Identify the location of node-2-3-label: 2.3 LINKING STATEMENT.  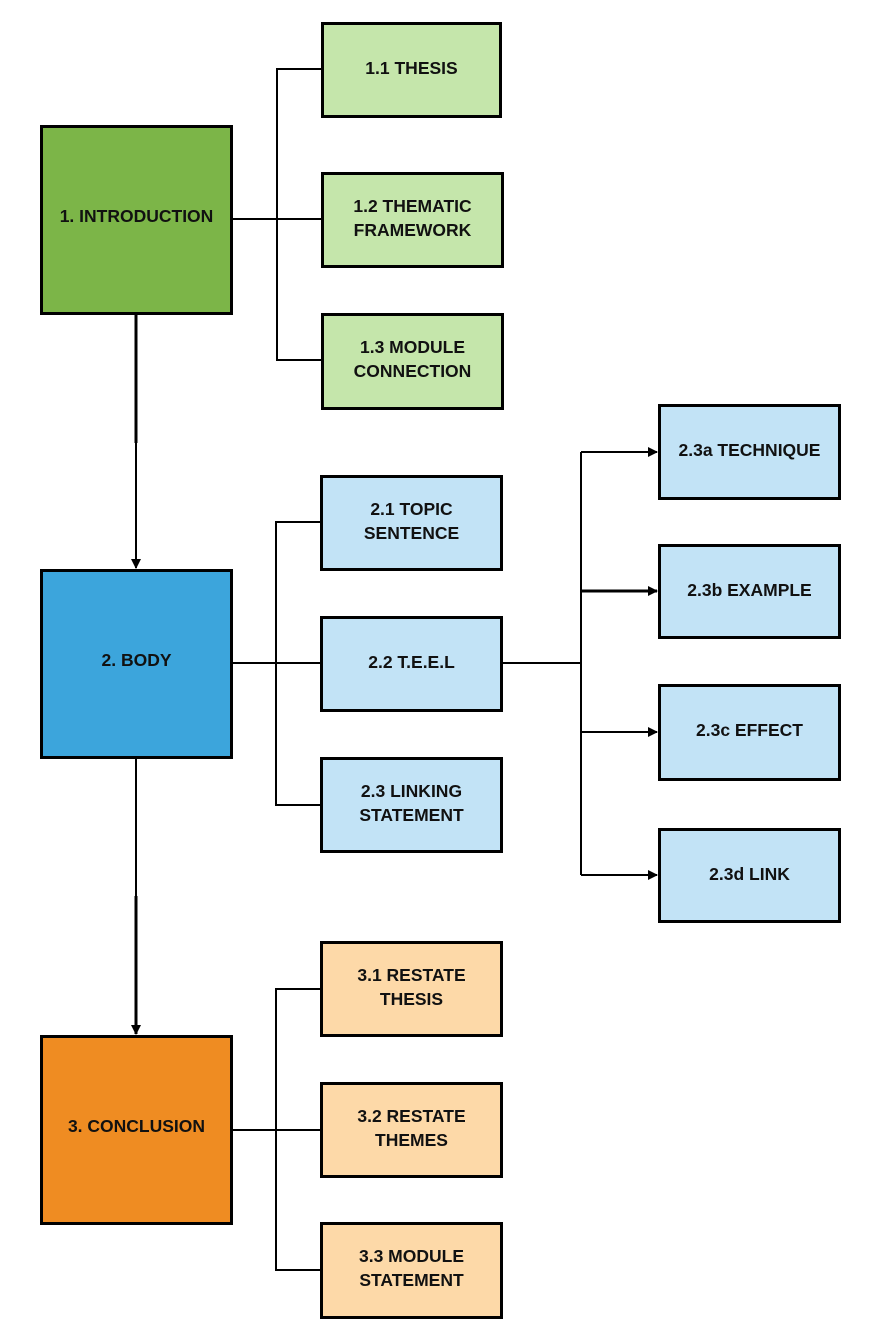
(411, 803).